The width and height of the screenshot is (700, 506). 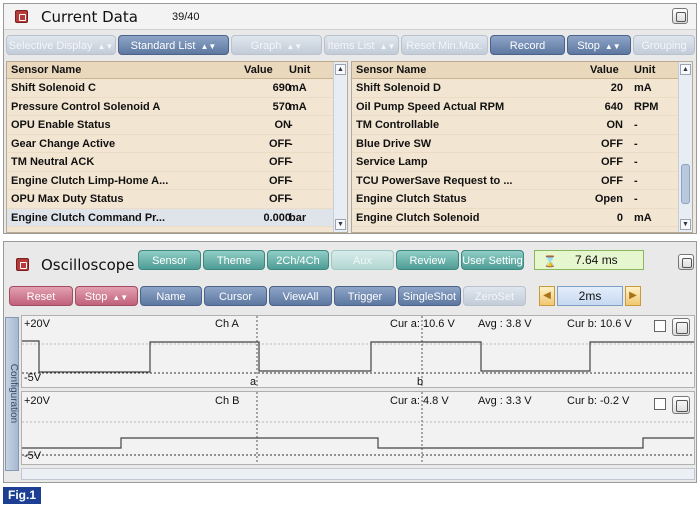 What do you see at coordinates (522, 107) in the screenshot?
I see `table-row: Oil Pump Speed Actual RPM 640 RPM` at bounding box center [522, 107].